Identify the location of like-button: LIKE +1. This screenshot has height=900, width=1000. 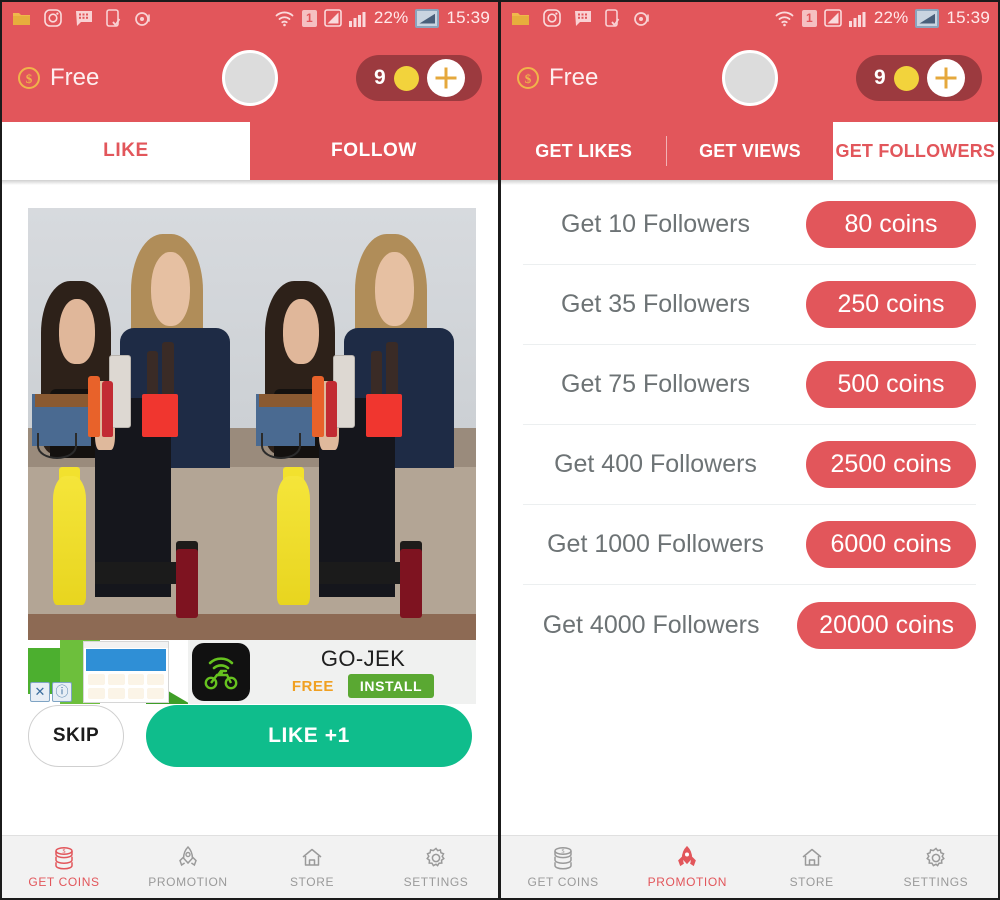
(309, 736).